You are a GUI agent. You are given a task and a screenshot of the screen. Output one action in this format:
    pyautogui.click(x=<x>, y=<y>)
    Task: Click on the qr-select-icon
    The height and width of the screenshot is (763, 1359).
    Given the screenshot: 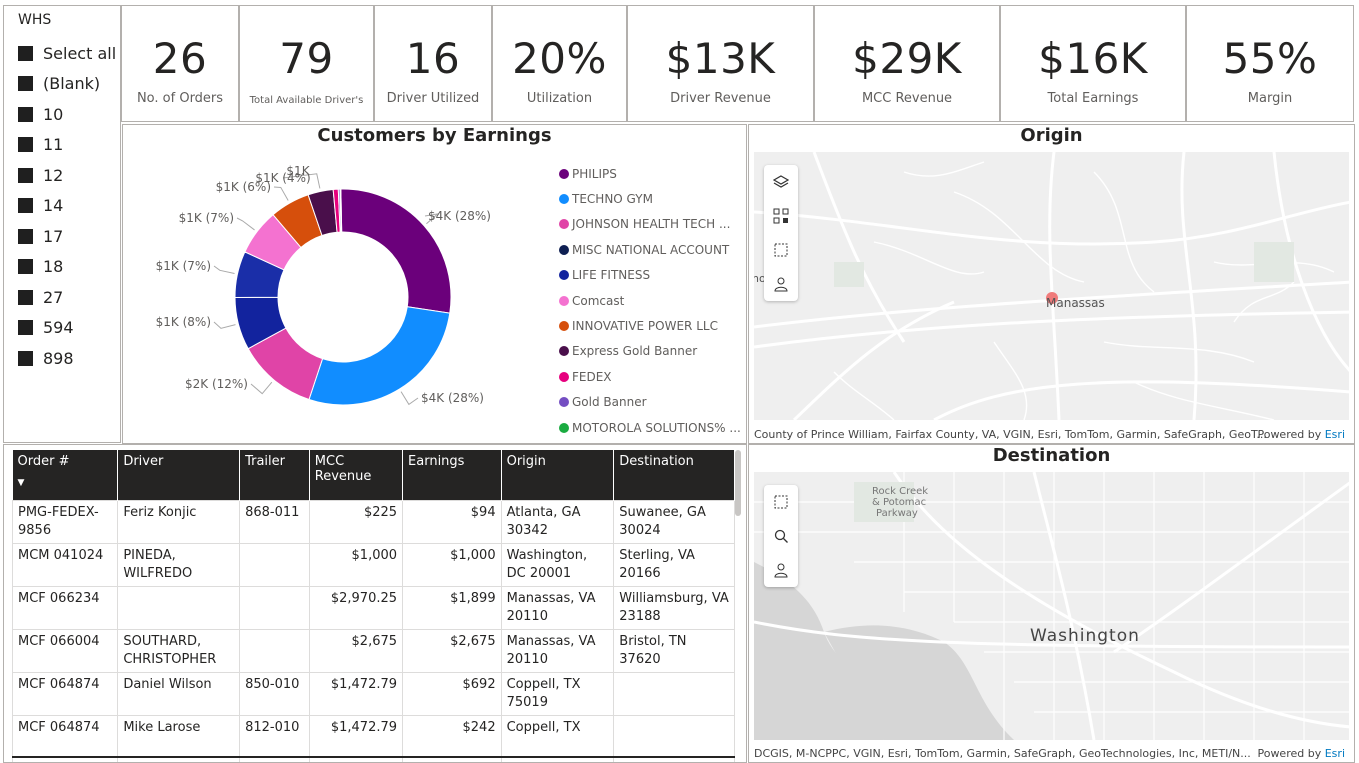 What is the action you would take?
    pyautogui.click(x=781, y=216)
    